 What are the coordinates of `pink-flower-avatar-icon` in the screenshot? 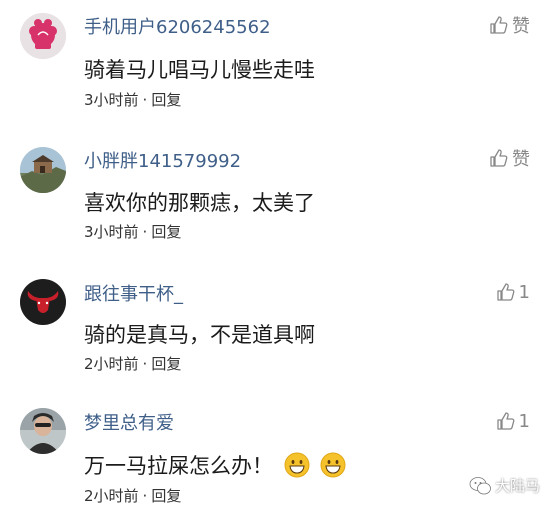 It's located at (43, 36).